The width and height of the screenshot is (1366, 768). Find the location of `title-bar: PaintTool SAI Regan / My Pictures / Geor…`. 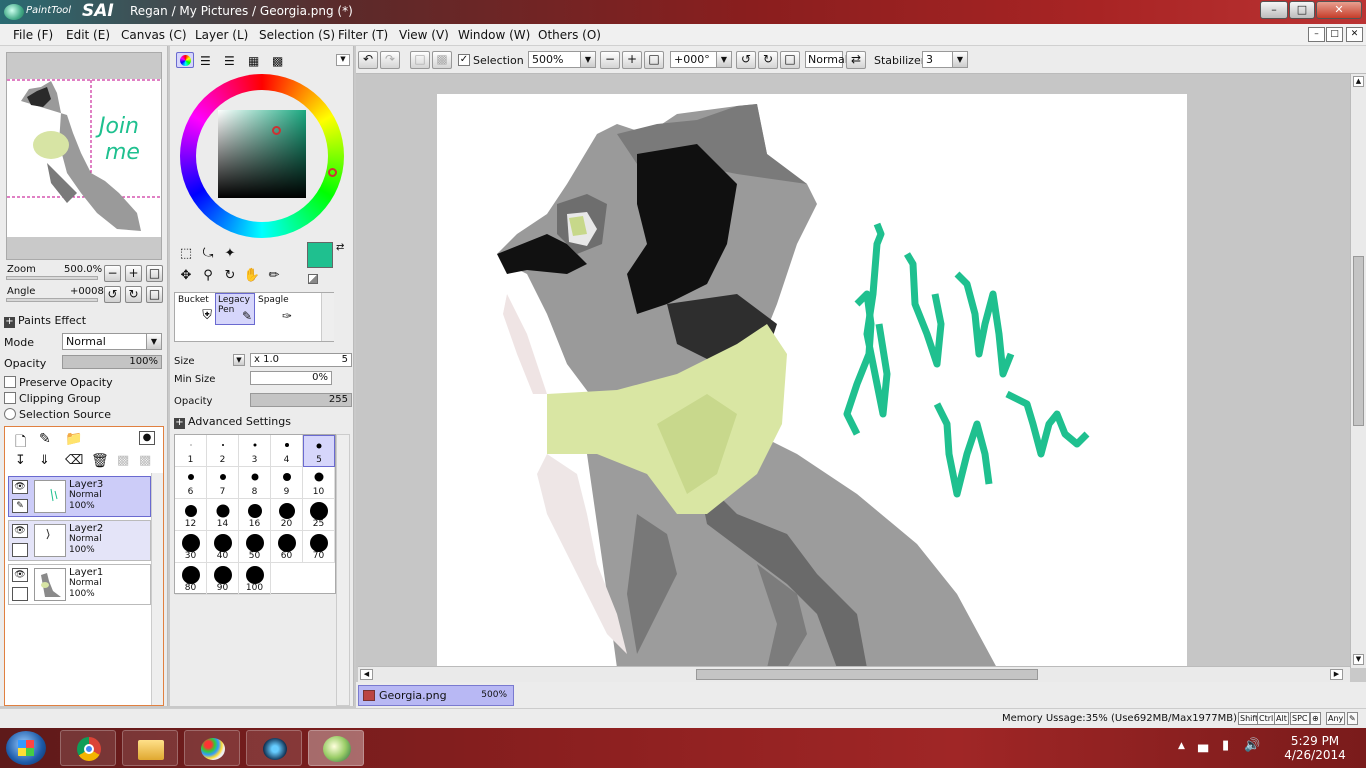

title-bar: PaintTool SAI Regan / My Pictures / Geor… is located at coordinates (683, 12).